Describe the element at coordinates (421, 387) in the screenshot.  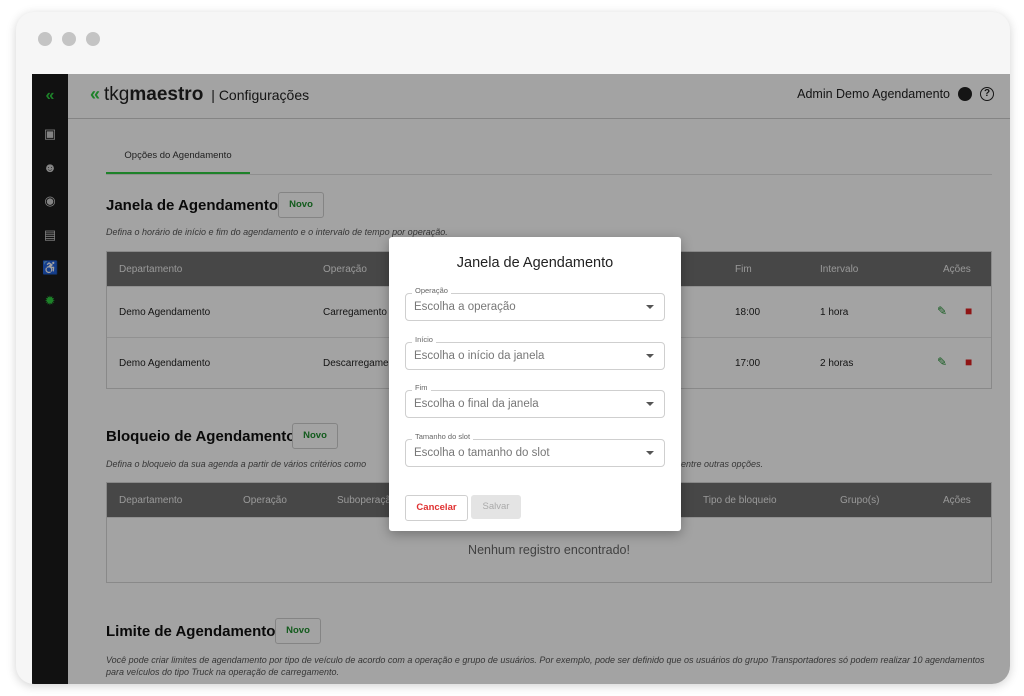
I see `field-label: Fim` at that location.